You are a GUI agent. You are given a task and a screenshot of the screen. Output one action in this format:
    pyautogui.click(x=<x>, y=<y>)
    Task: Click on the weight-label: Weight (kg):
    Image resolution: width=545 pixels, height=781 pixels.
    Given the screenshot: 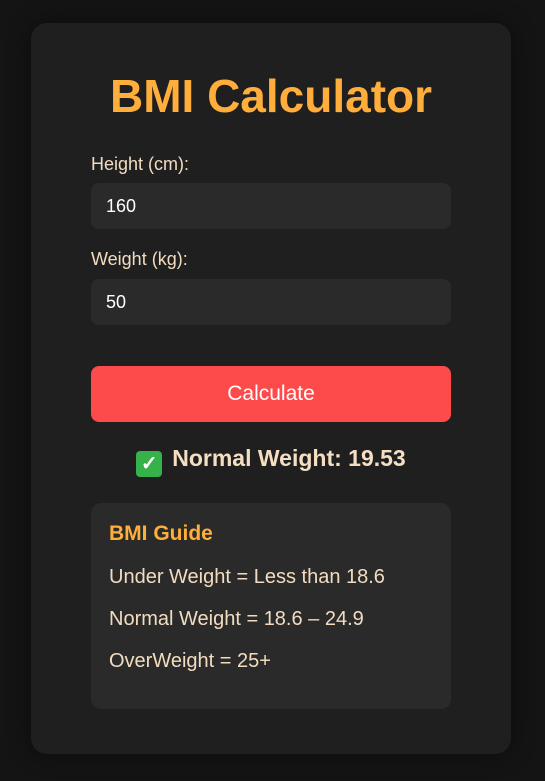 What is the action you would take?
    pyautogui.click(x=139, y=259)
    